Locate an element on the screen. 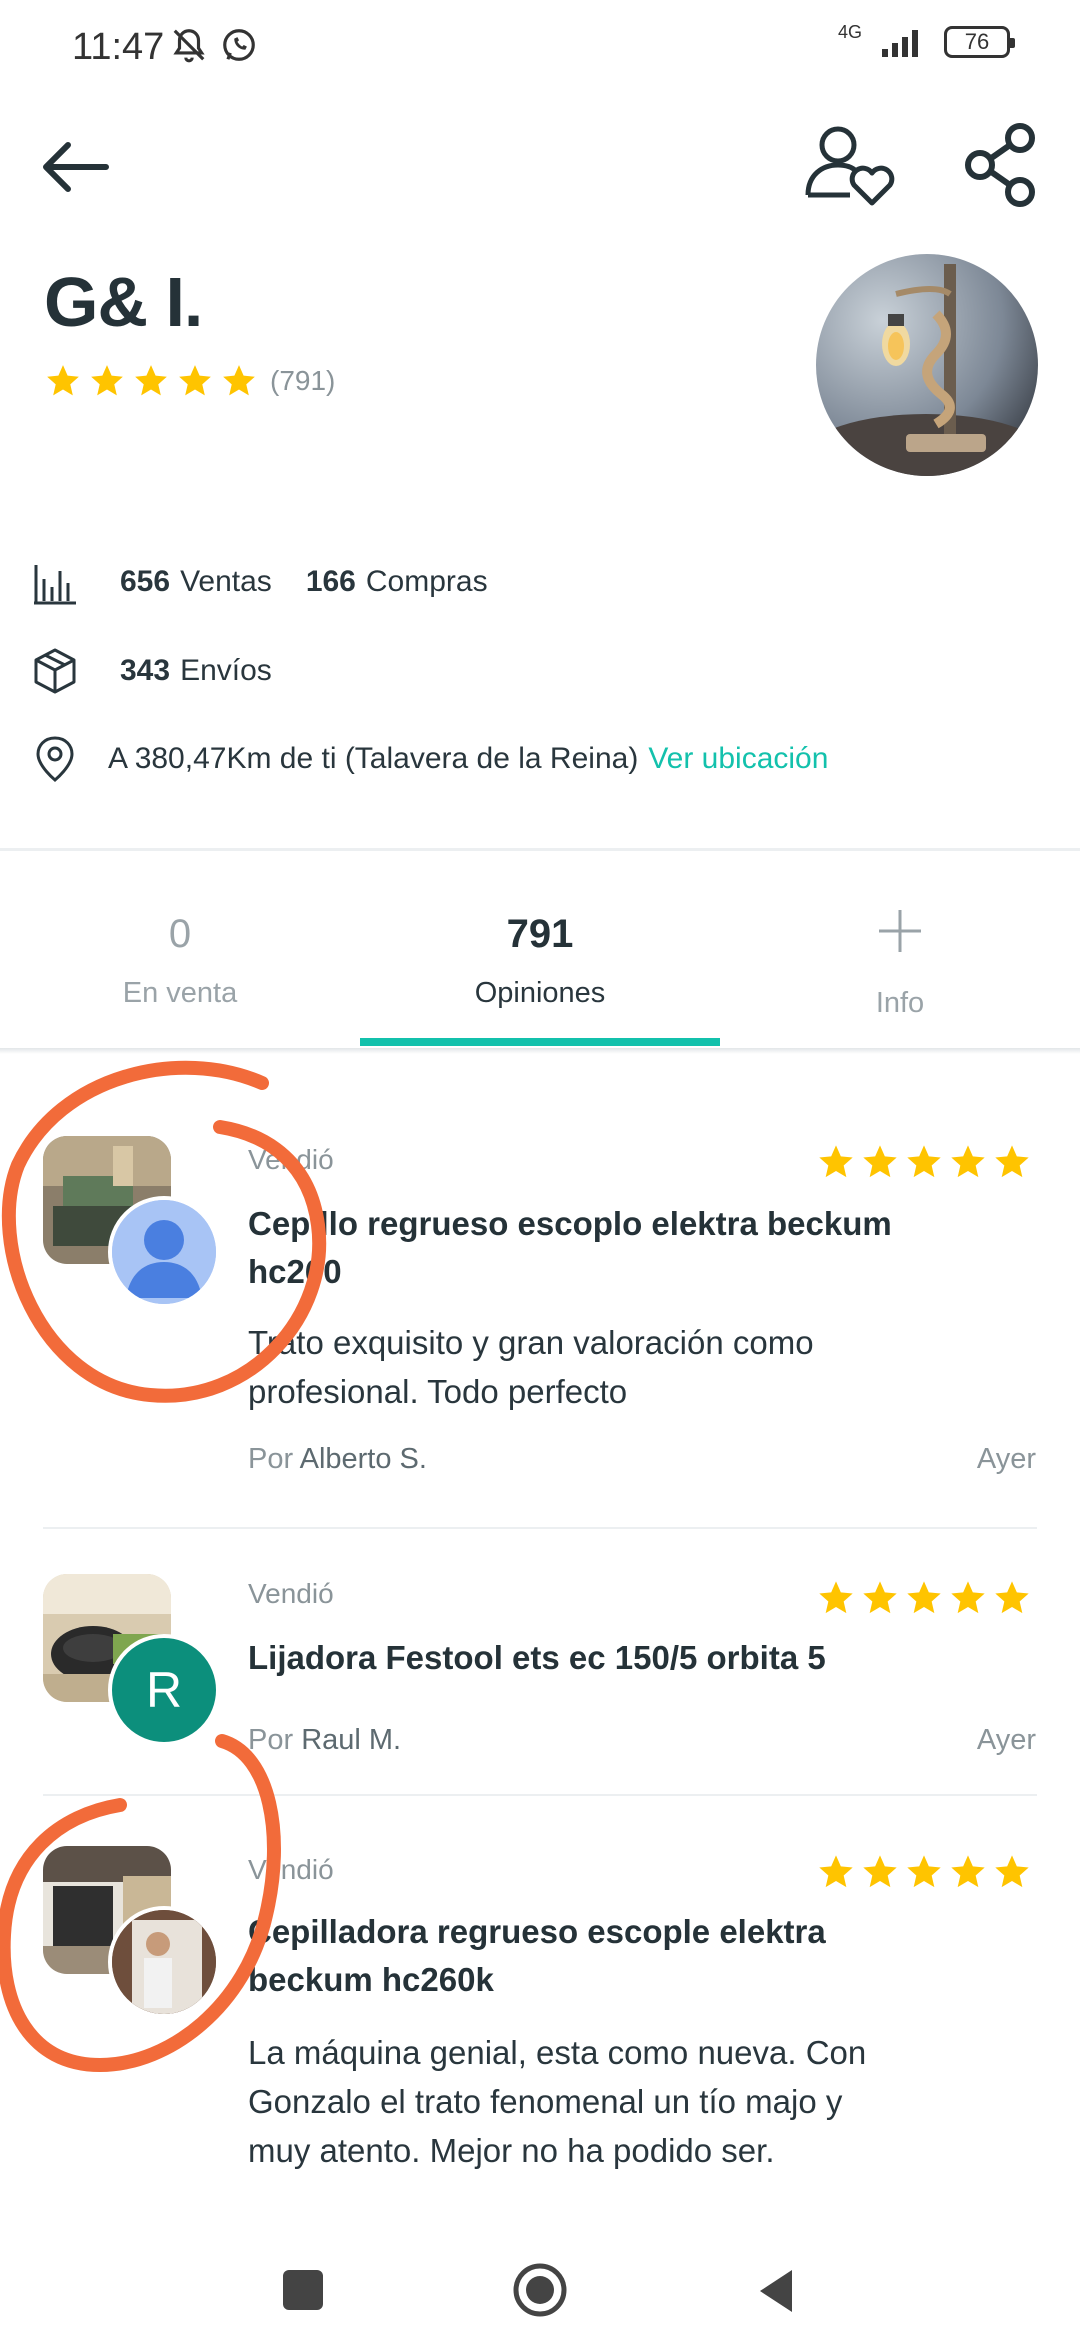 The height and width of the screenshot is (2340, 1080). review-author-name: Raul M. is located at coordinates (351, 1740).